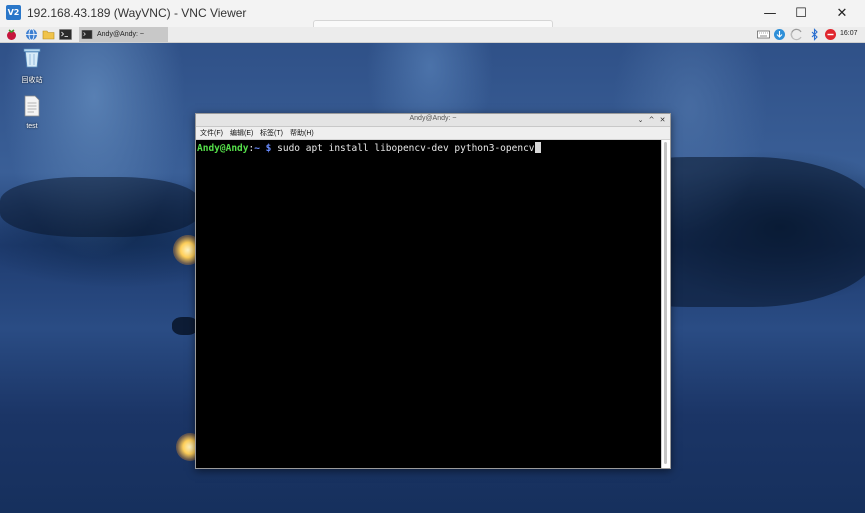 This screenshot has height=513, width=865. I want to click on network-icon, so click(796, 34).